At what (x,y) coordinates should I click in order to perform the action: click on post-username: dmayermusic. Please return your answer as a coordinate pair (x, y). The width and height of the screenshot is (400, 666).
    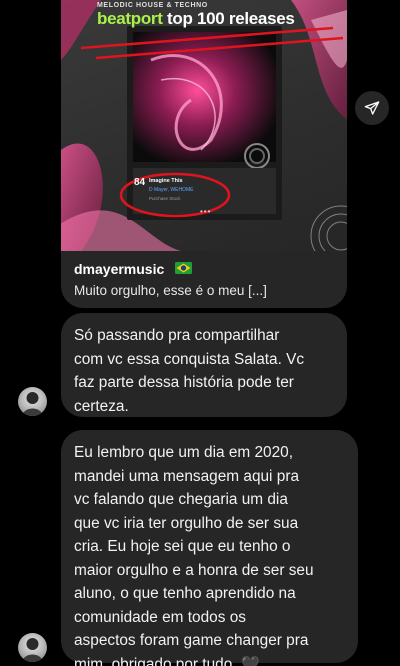
    Looking at the image, I should click on (119, 269).